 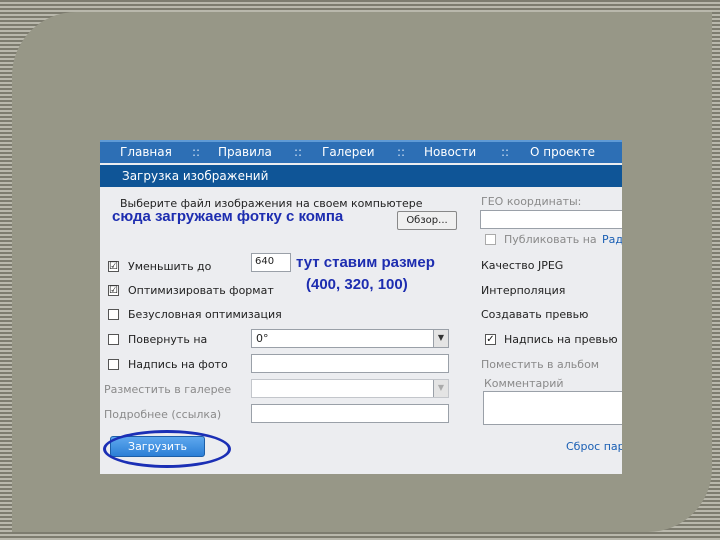 What do you see at coordinates (365, 262) in the screenshot?
I see `annotation-size-hint: тут ставим размер` at bounding box center [365, 262].